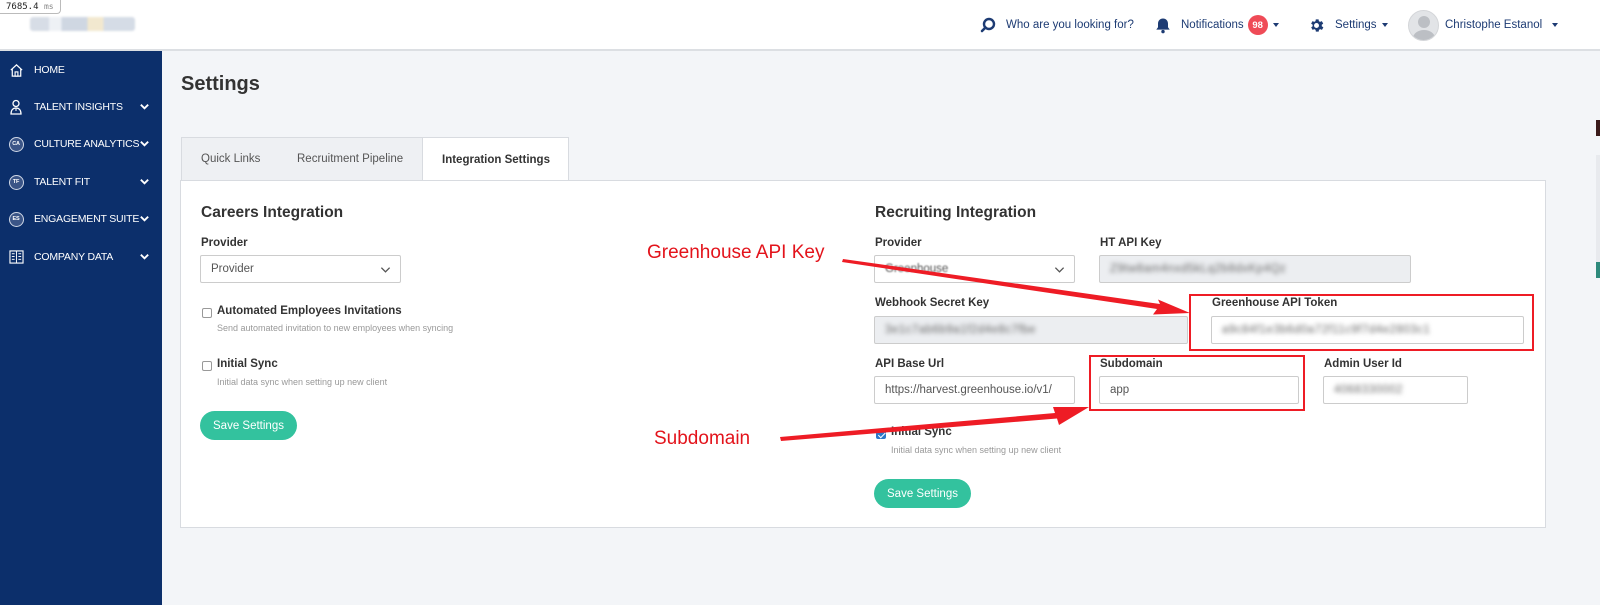  What do you see at coordinates (1163, 25) in the screenshot?
I see `bell-icon` at bounding box center [1163, 25].